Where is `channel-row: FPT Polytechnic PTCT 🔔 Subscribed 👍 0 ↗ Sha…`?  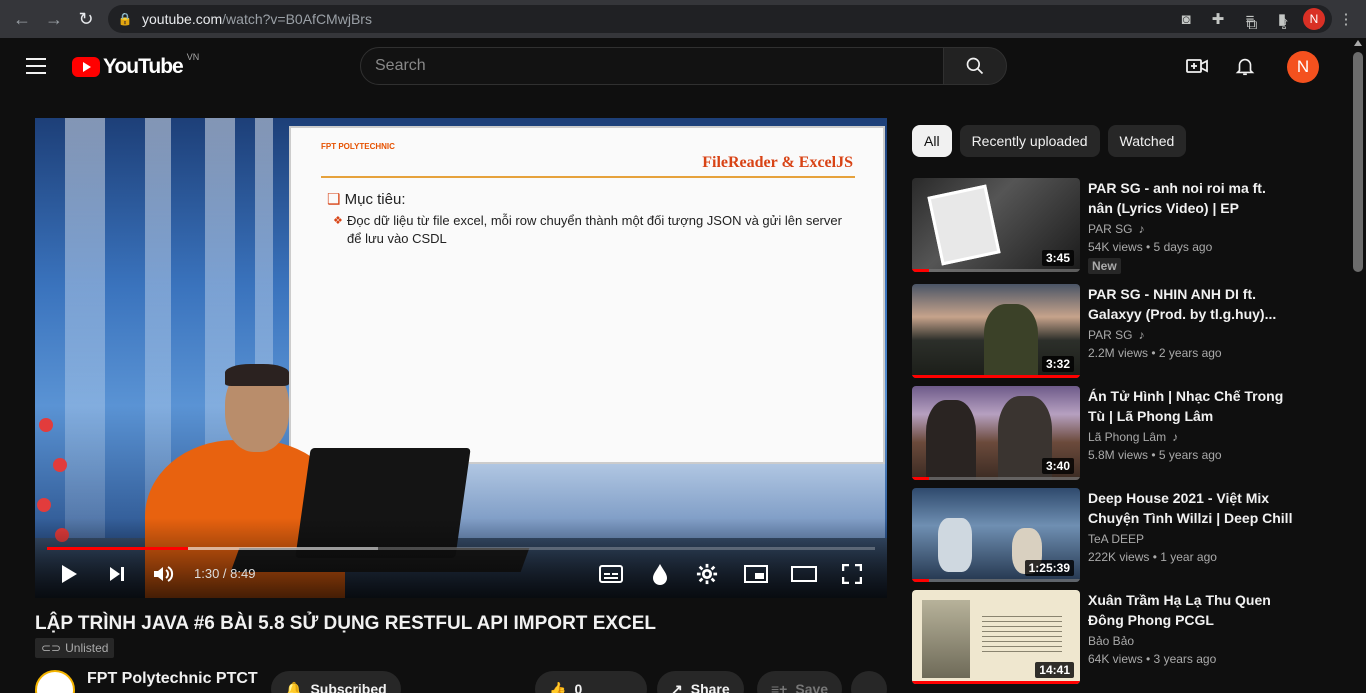
channel-row: FPT Polytechnic PTCT 🔔 Subscribed 👍 0 ↗ Sha… is located at coordinates (461, 680).